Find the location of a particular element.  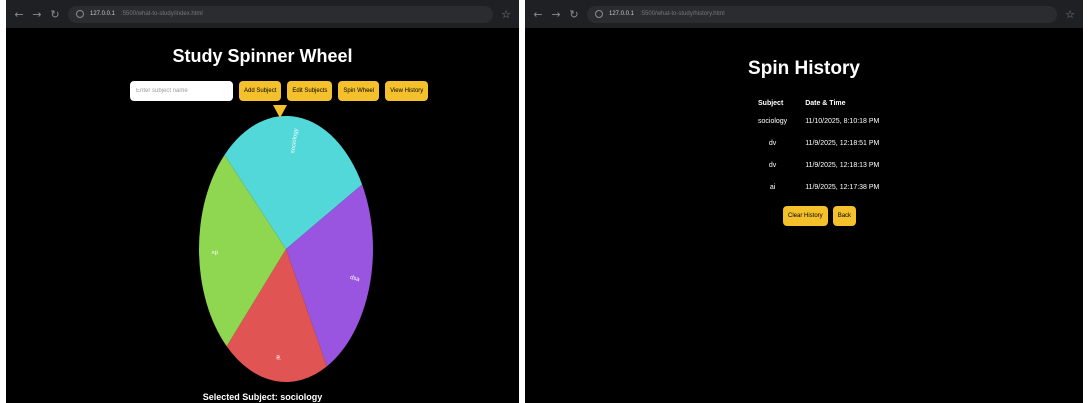

row-datetime: 11/9/2025, 12:17:38 PM is located at coordinates (842, 187).